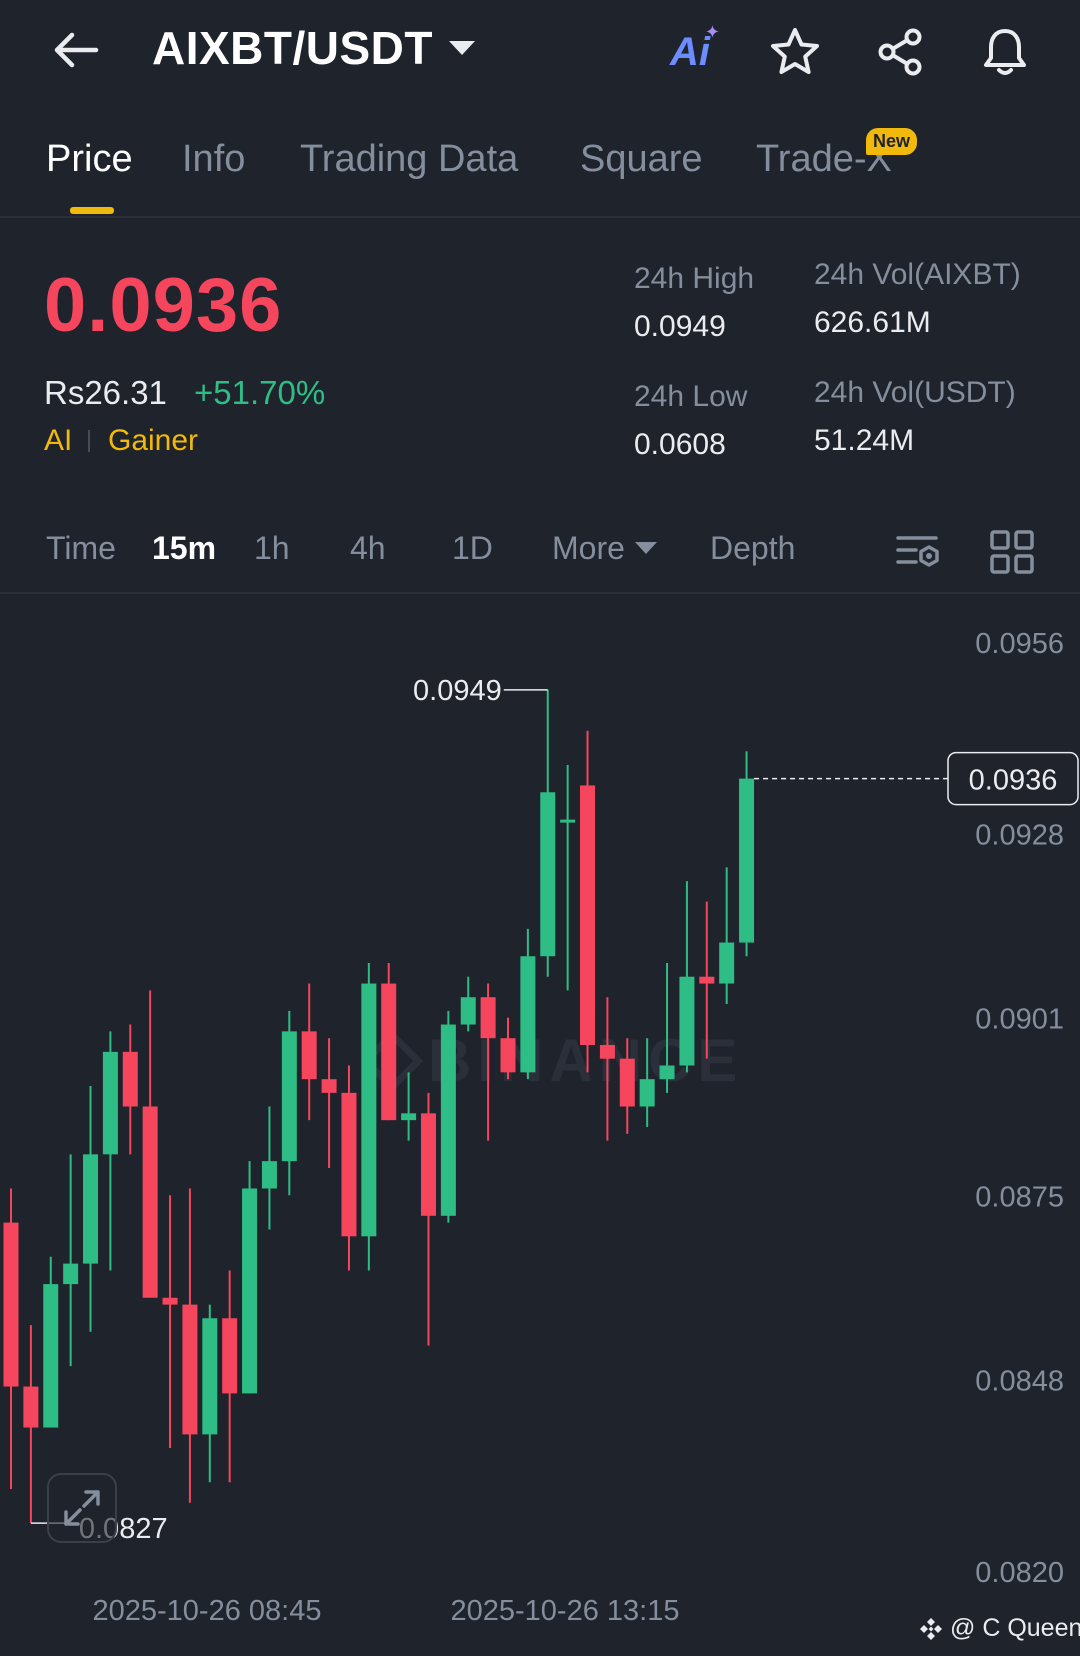 The height and width of the screenshot is (1656, 1080). I want to click on low-label: 24h Low, so click(691, 396).